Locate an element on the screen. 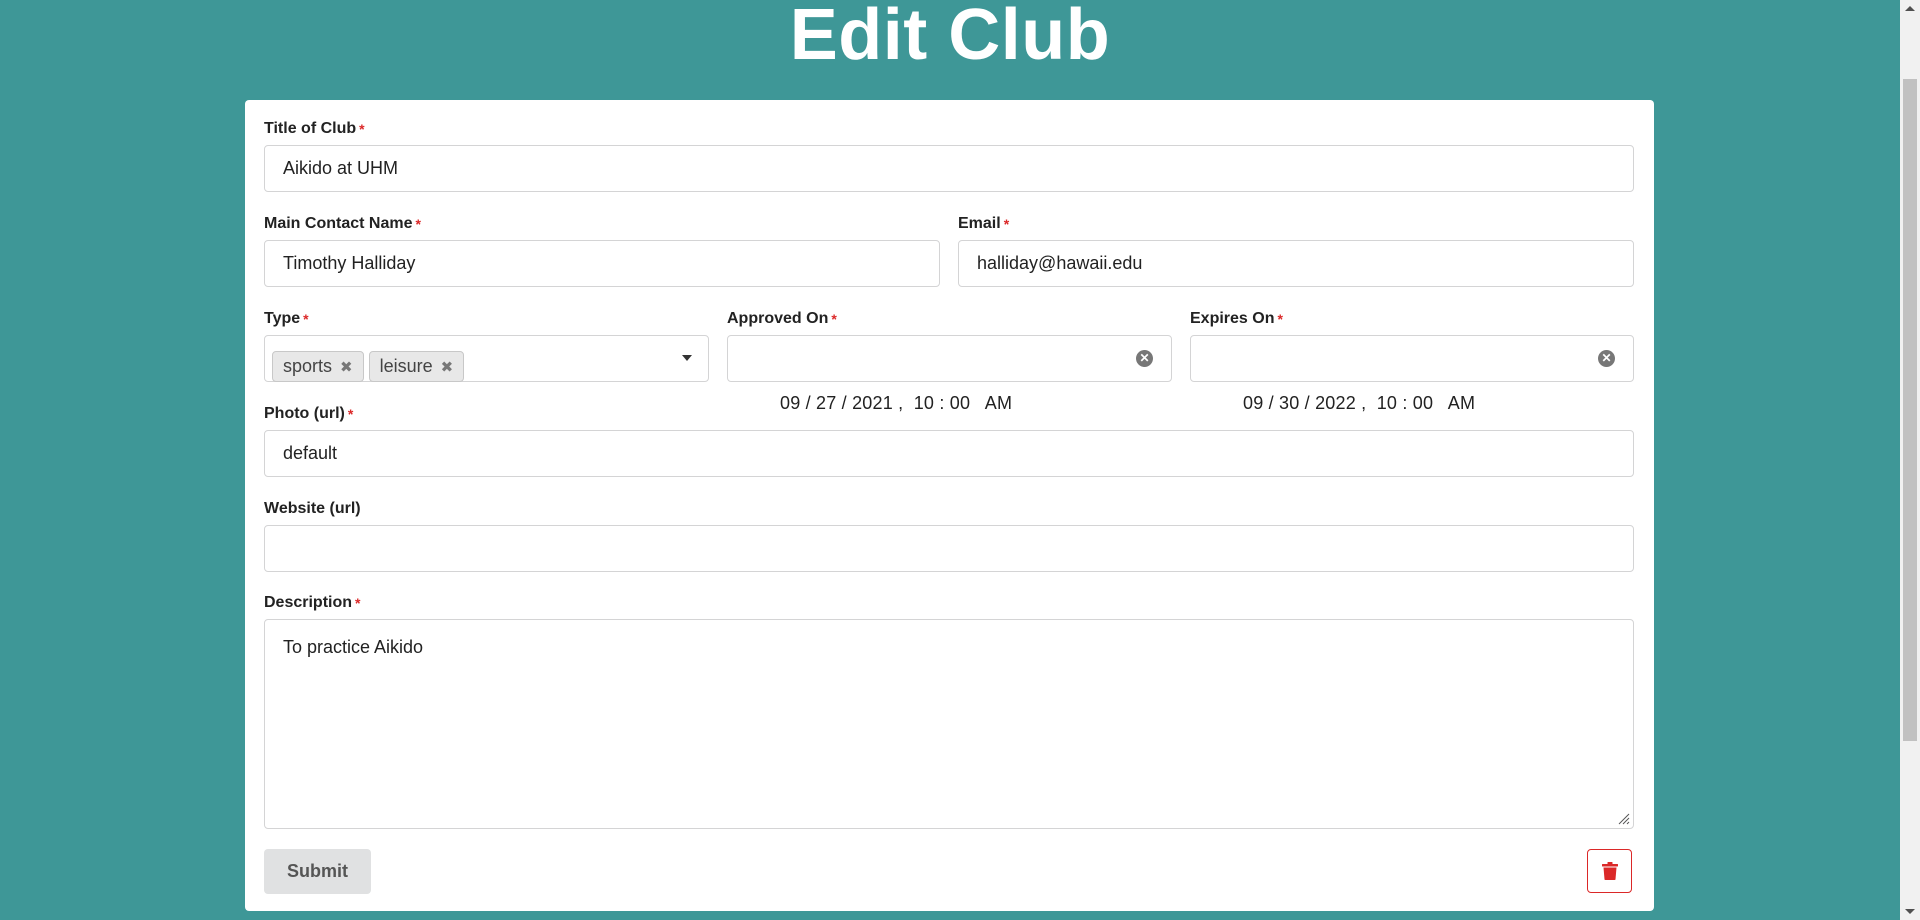  approved-on-input: 09 / 27 / 2021 , 10 : 00 AM ✕ is located at coordinates (949, 374).